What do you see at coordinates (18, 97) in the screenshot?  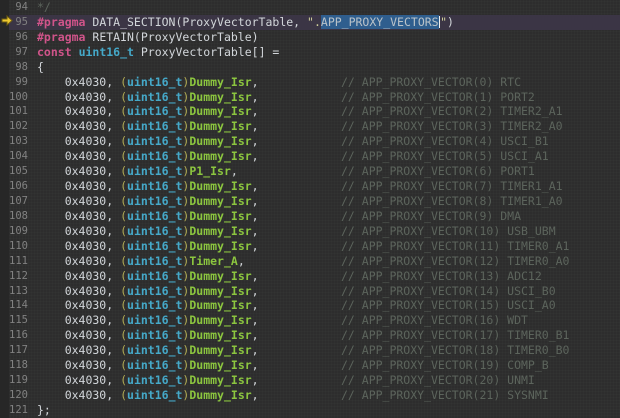 I see `line-number: 100` at bounding box center [18, 97].